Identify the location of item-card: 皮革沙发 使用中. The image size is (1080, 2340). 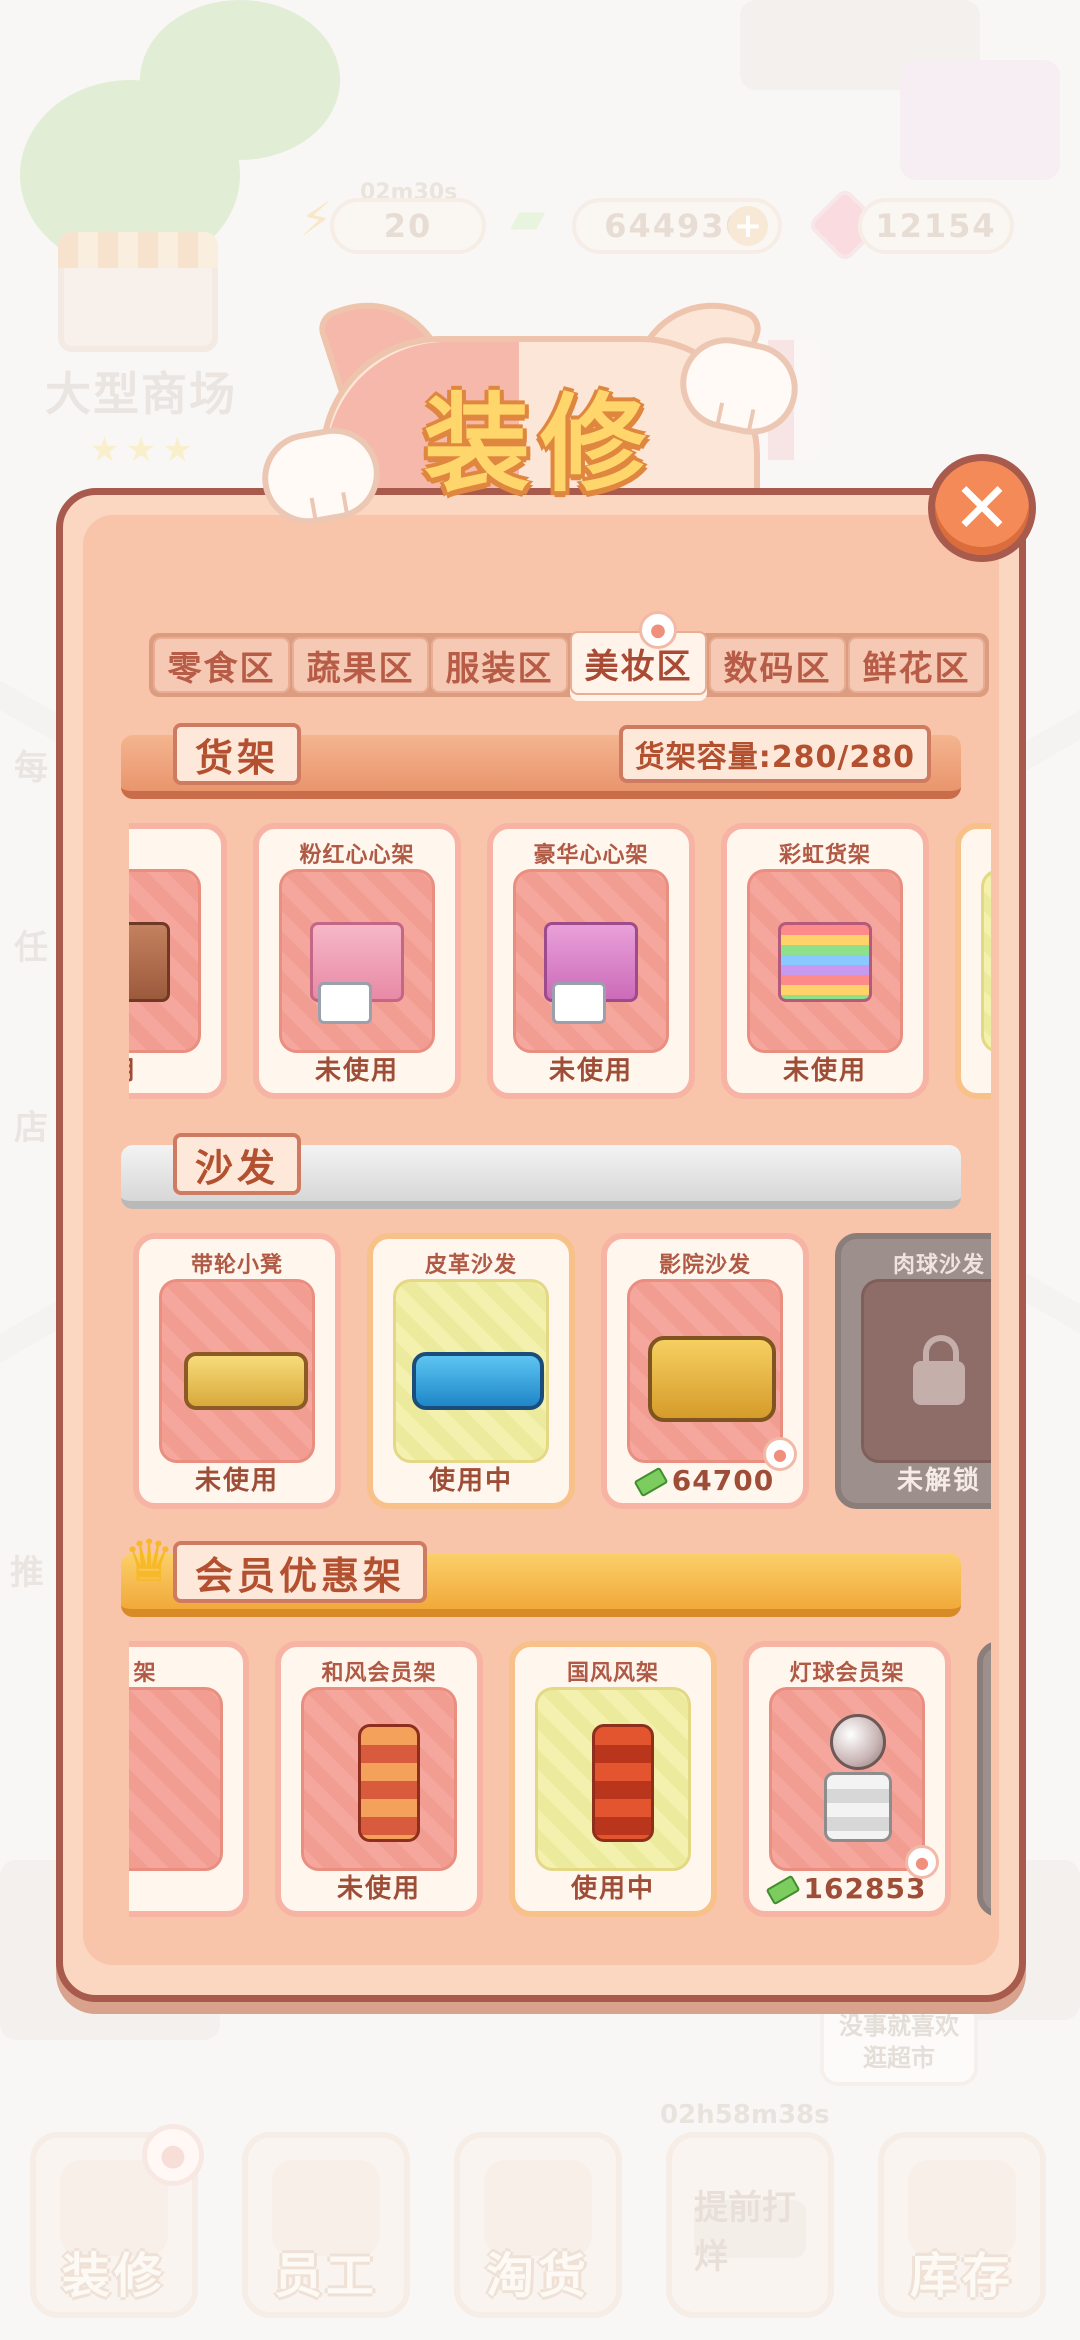
(471, 1371).